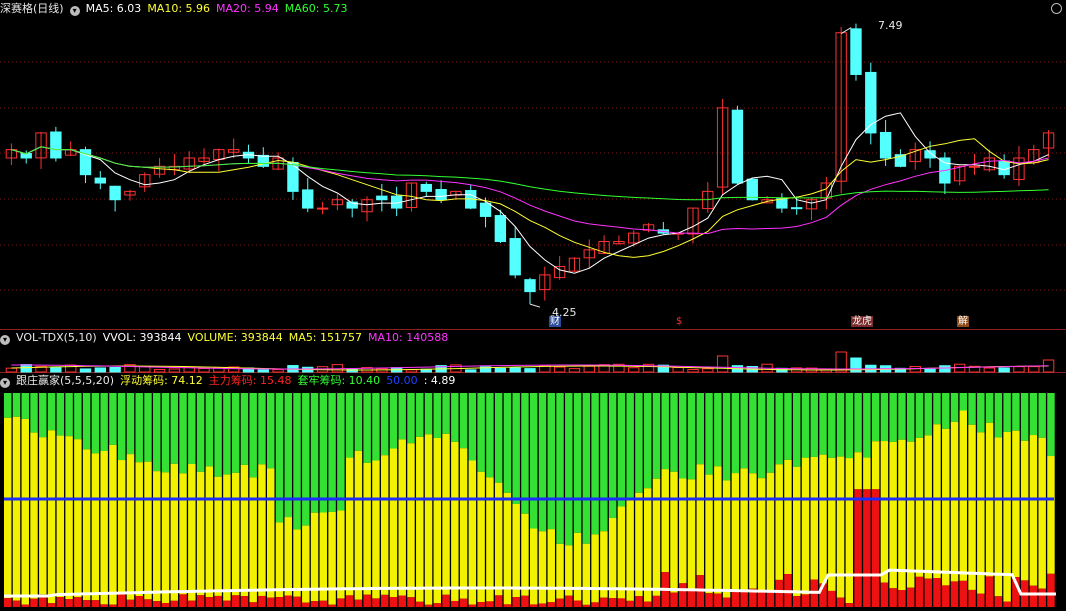  What do you see at coordinates (963, 321) in the screenshot?
I see `event-tag-unlock: 解` at bounding box center [963, 321].